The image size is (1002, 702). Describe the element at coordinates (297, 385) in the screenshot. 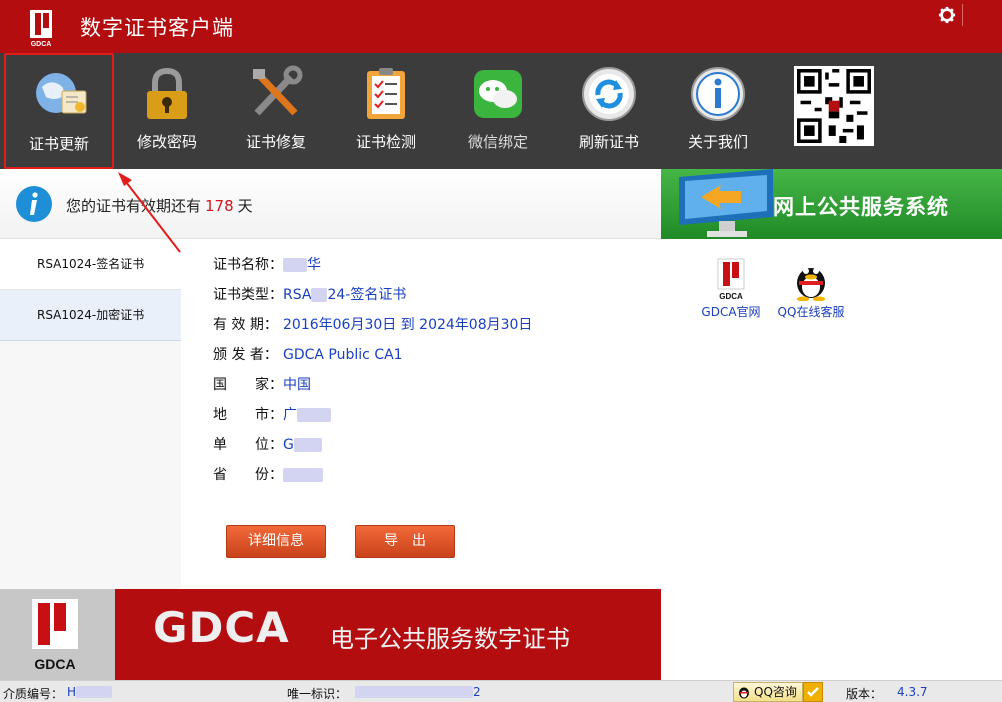

I see `detail-value: 中国` at that location.